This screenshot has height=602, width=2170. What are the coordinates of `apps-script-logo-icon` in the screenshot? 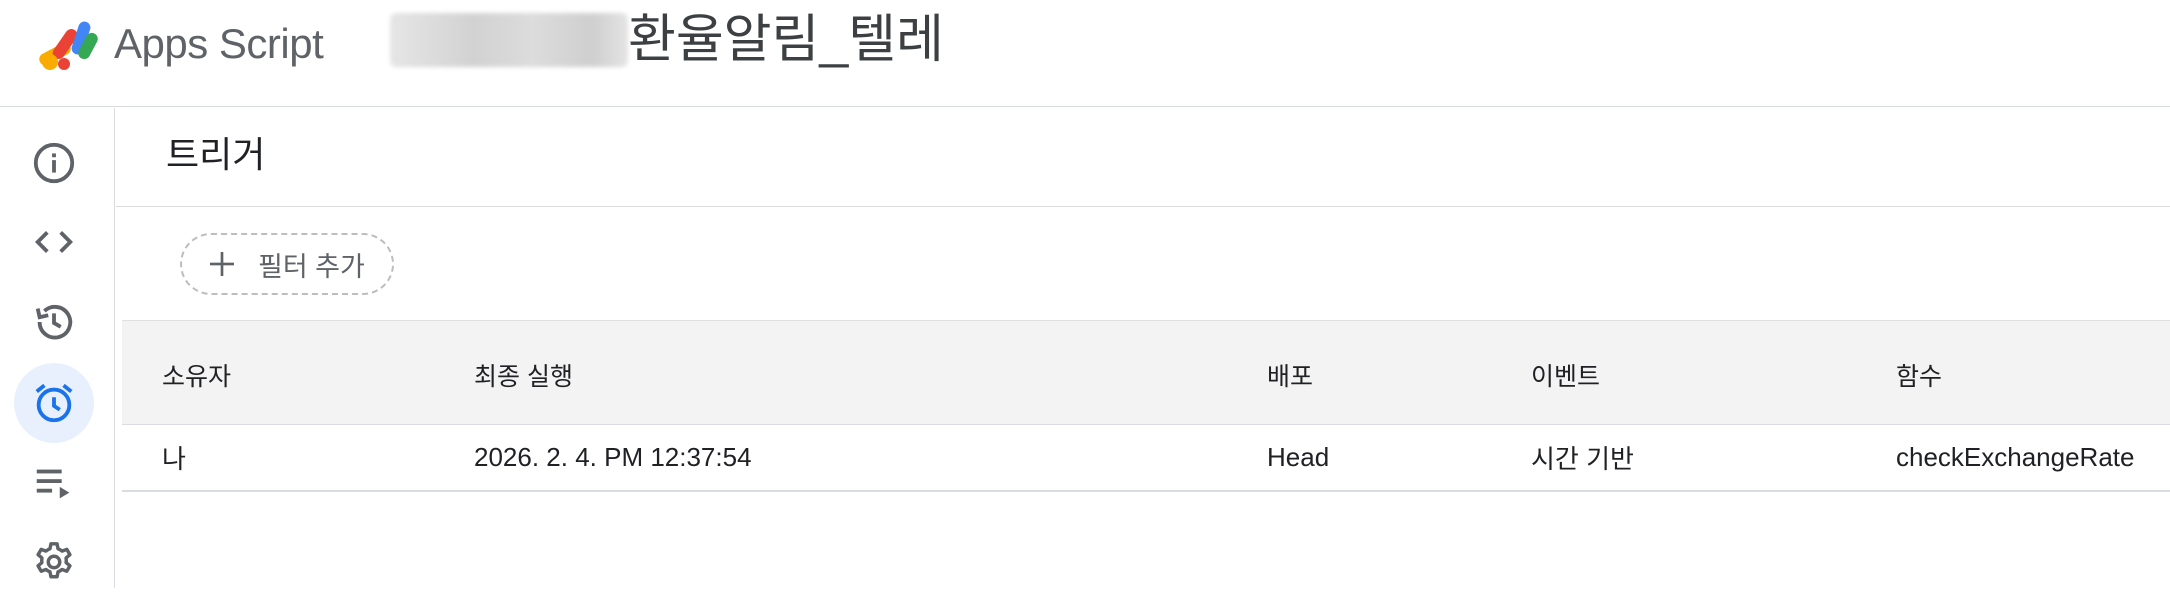 It's located at (69, 46).